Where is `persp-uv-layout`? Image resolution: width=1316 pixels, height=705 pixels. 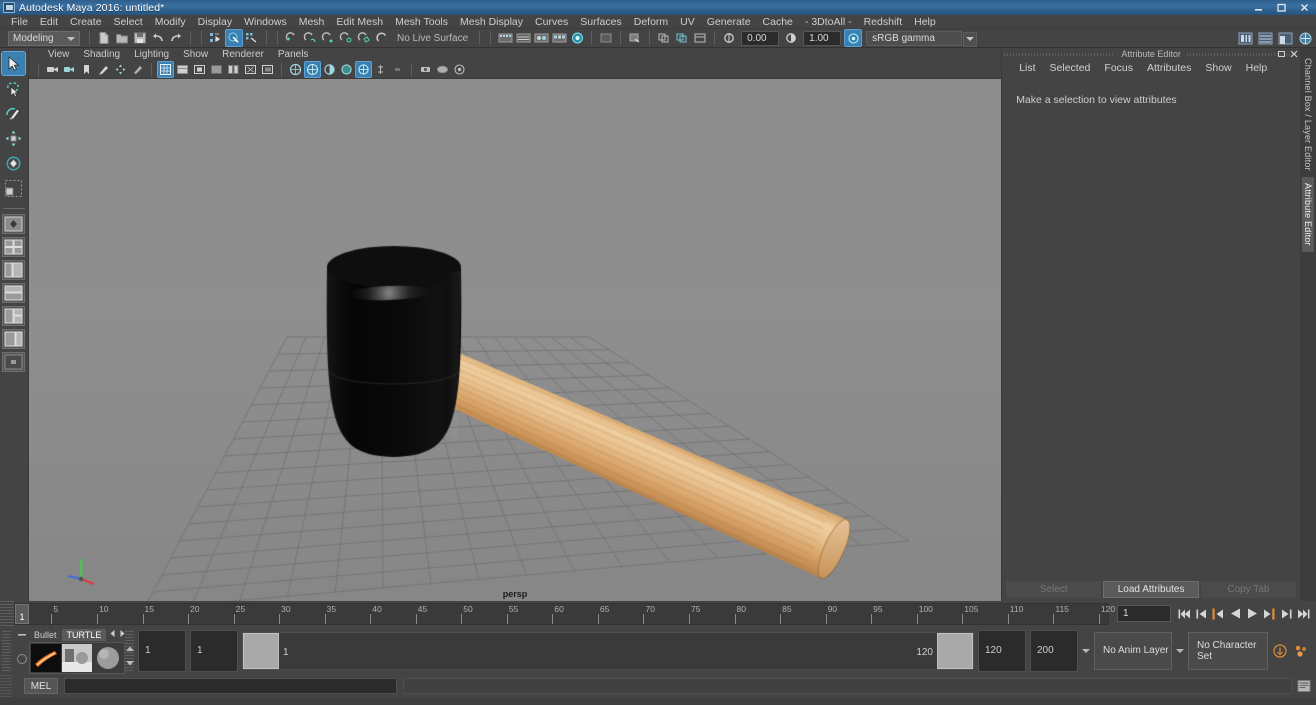 persp-uv-layout is located at coordinates (14, 339).